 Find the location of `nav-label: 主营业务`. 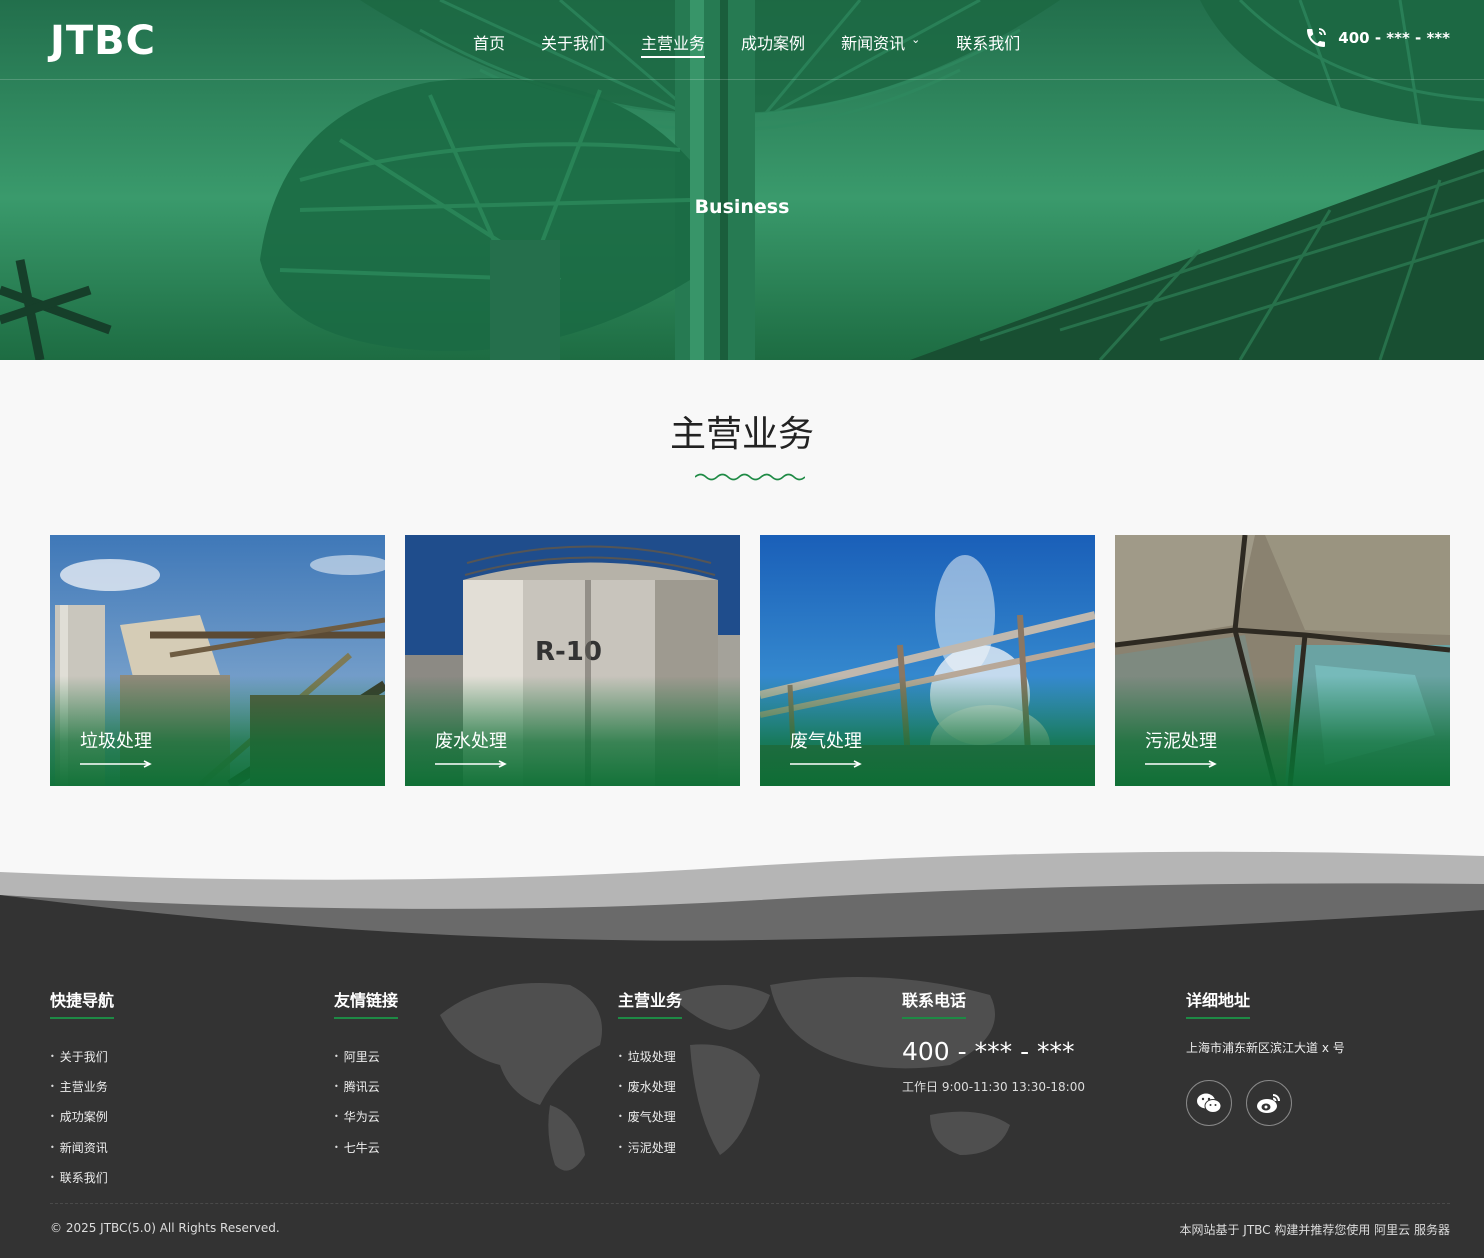

nav-label: 主营业务 is located at coordinates (673, 43).